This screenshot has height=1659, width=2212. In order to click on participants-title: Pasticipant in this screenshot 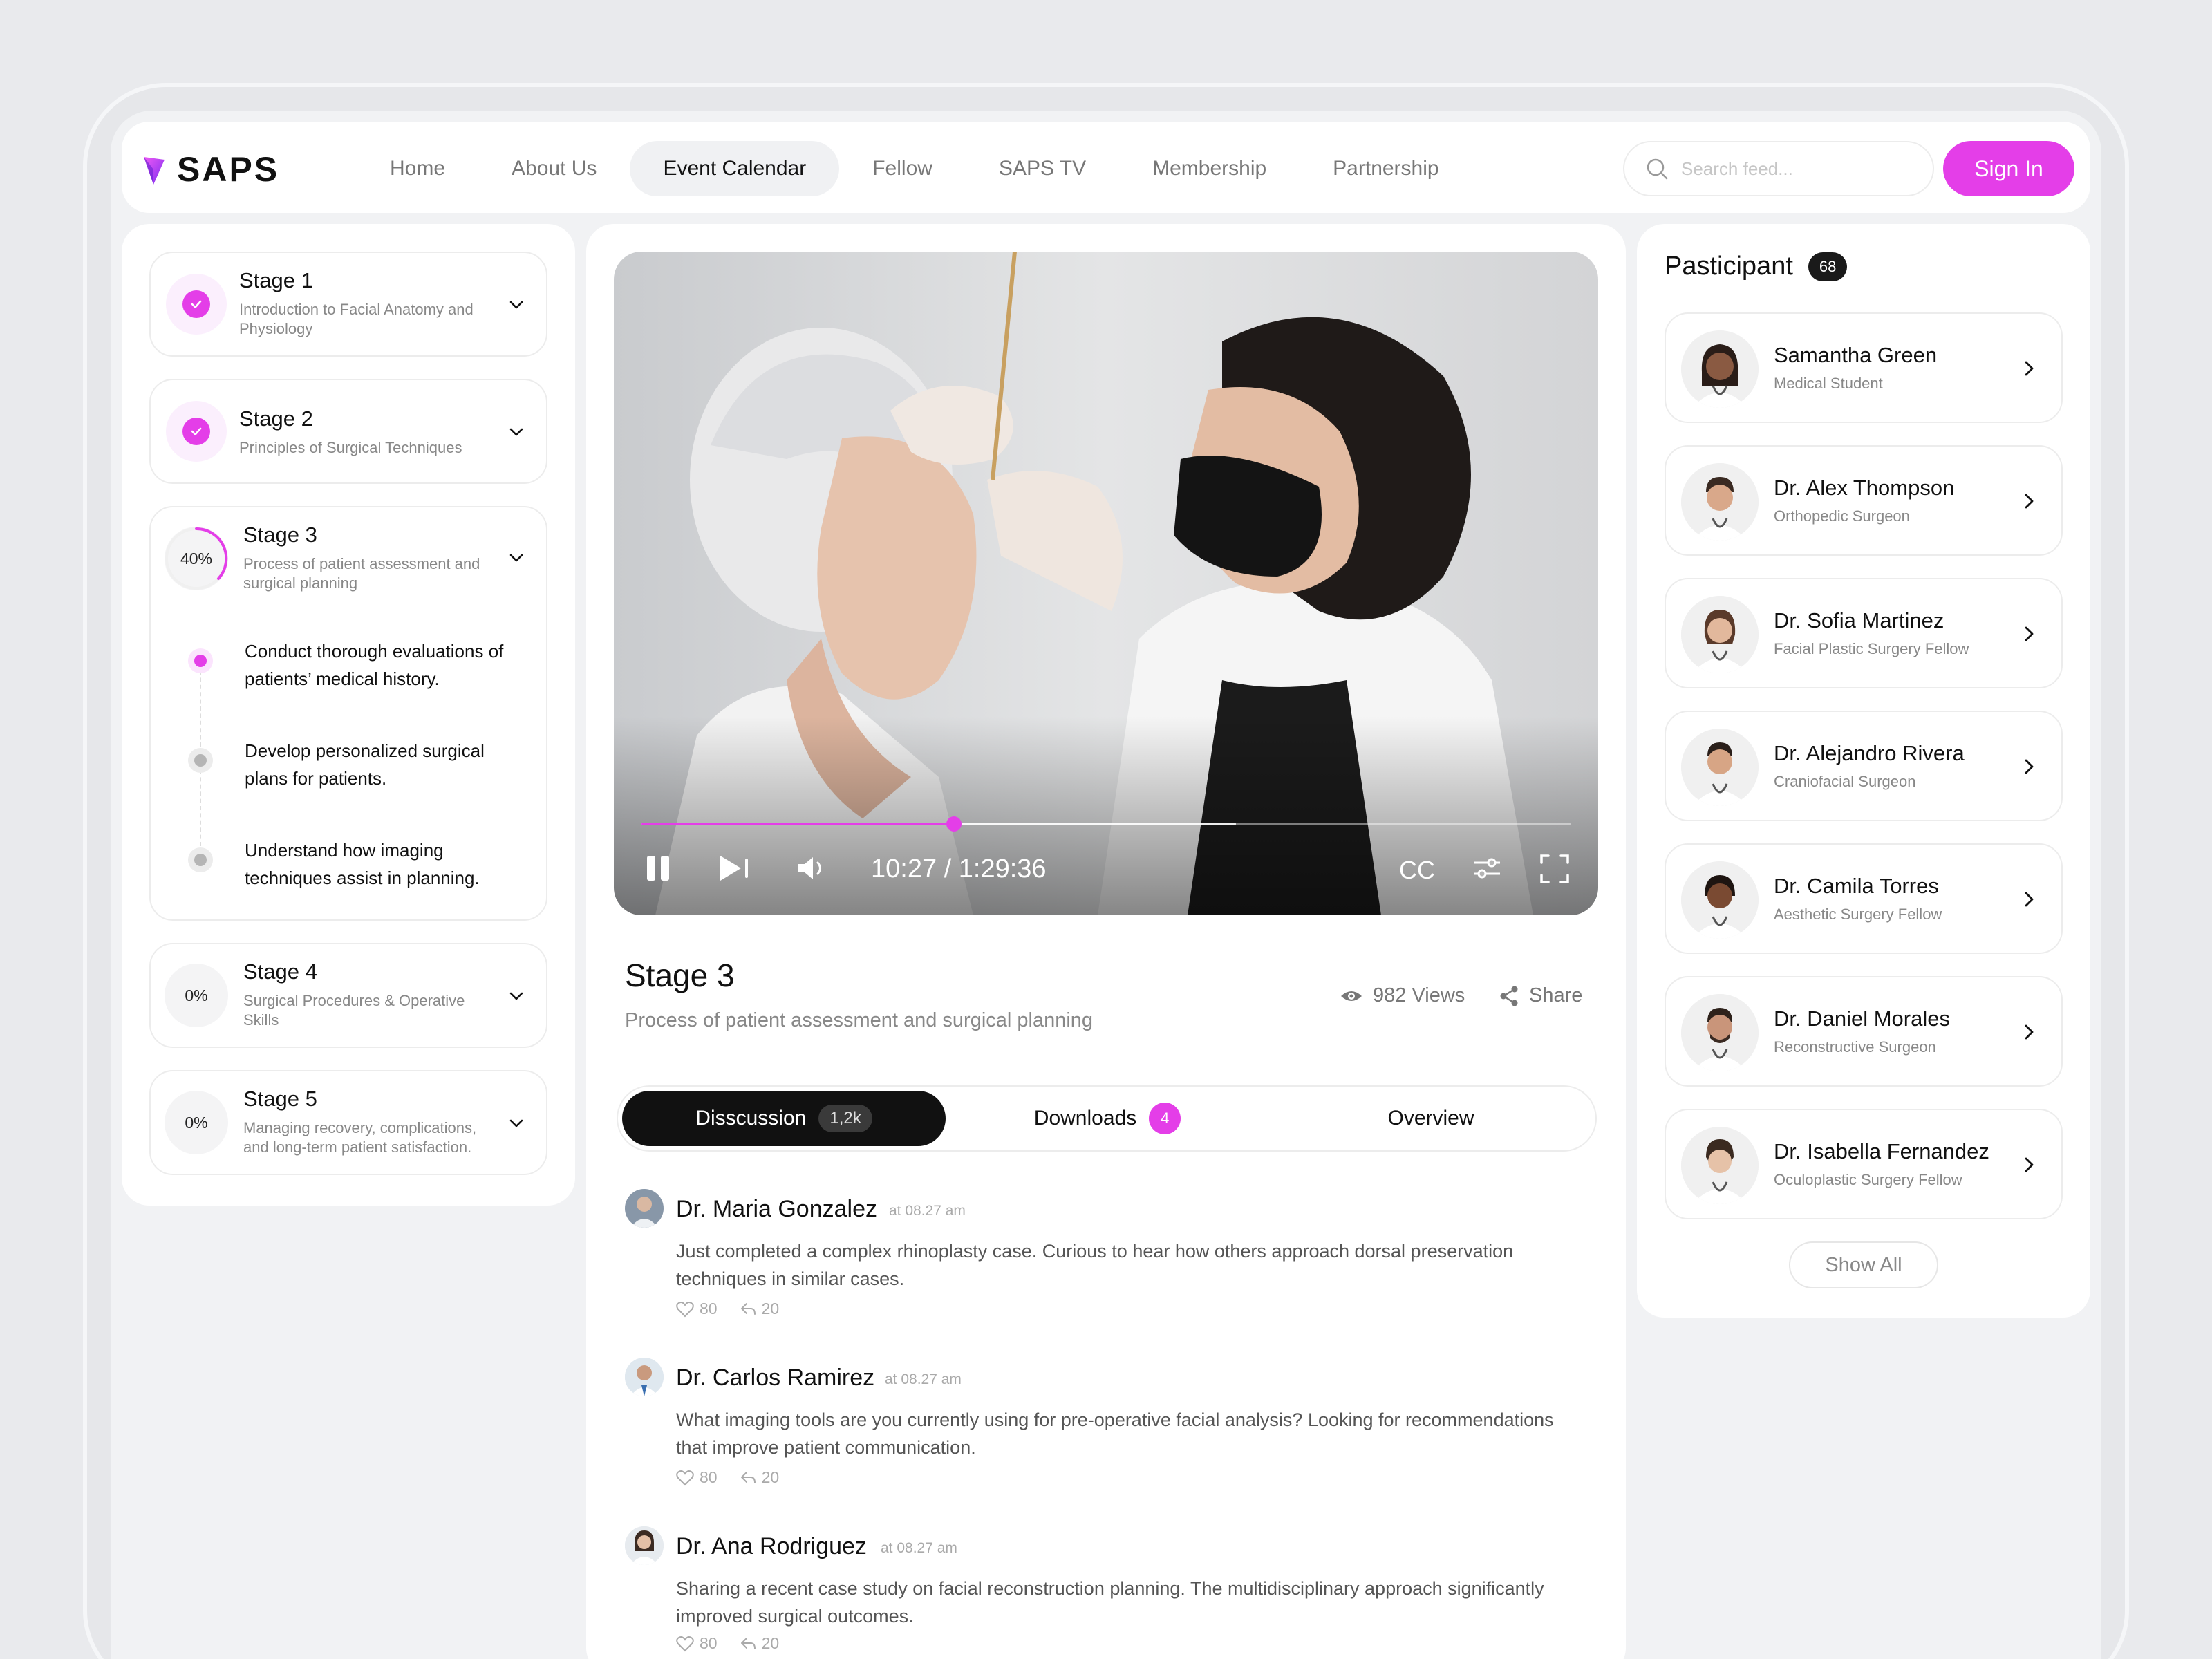, I will do `click(1729, 266)`.